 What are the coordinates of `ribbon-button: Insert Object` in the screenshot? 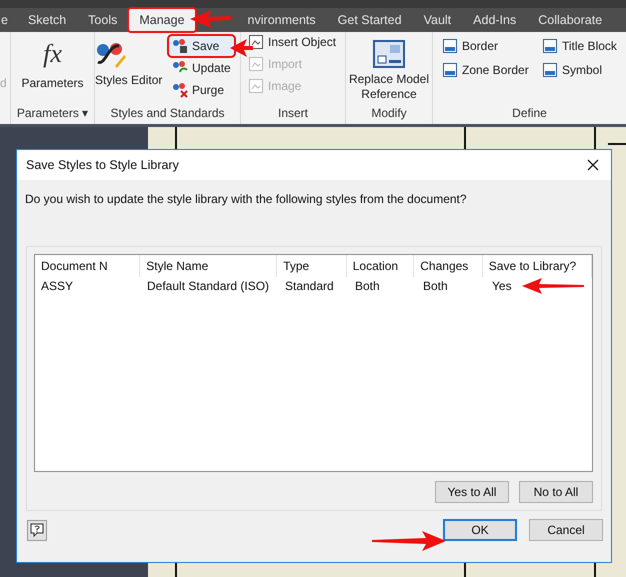 It's located at (295, 42).